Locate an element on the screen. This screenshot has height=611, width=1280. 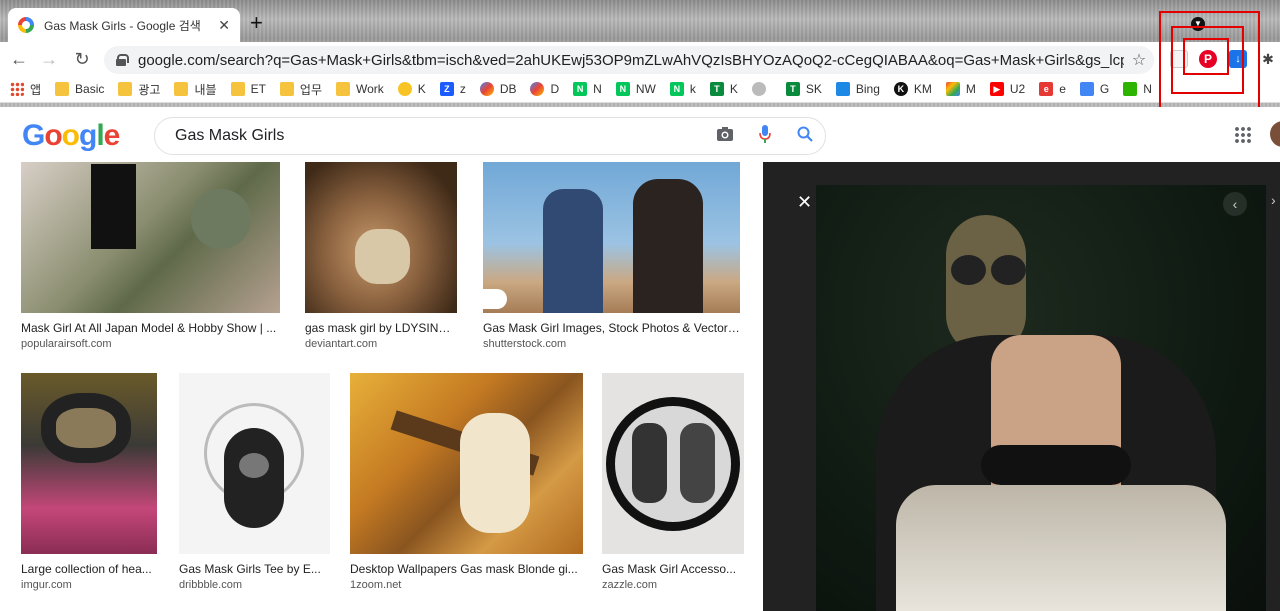
bookmark-item: Zz is located at coordinates (452, 89).